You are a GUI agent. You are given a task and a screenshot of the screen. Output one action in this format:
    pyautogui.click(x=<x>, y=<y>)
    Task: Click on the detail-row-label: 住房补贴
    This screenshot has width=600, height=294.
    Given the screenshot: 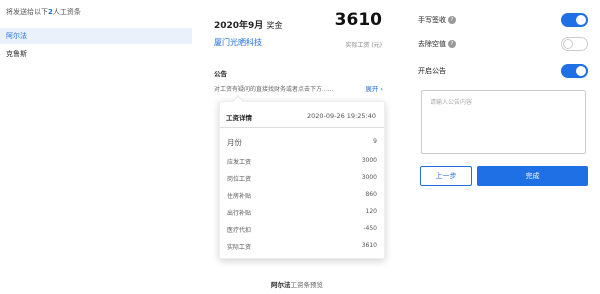 What is the action you would take?
    pyautogui.click(x=239, y=196)
    